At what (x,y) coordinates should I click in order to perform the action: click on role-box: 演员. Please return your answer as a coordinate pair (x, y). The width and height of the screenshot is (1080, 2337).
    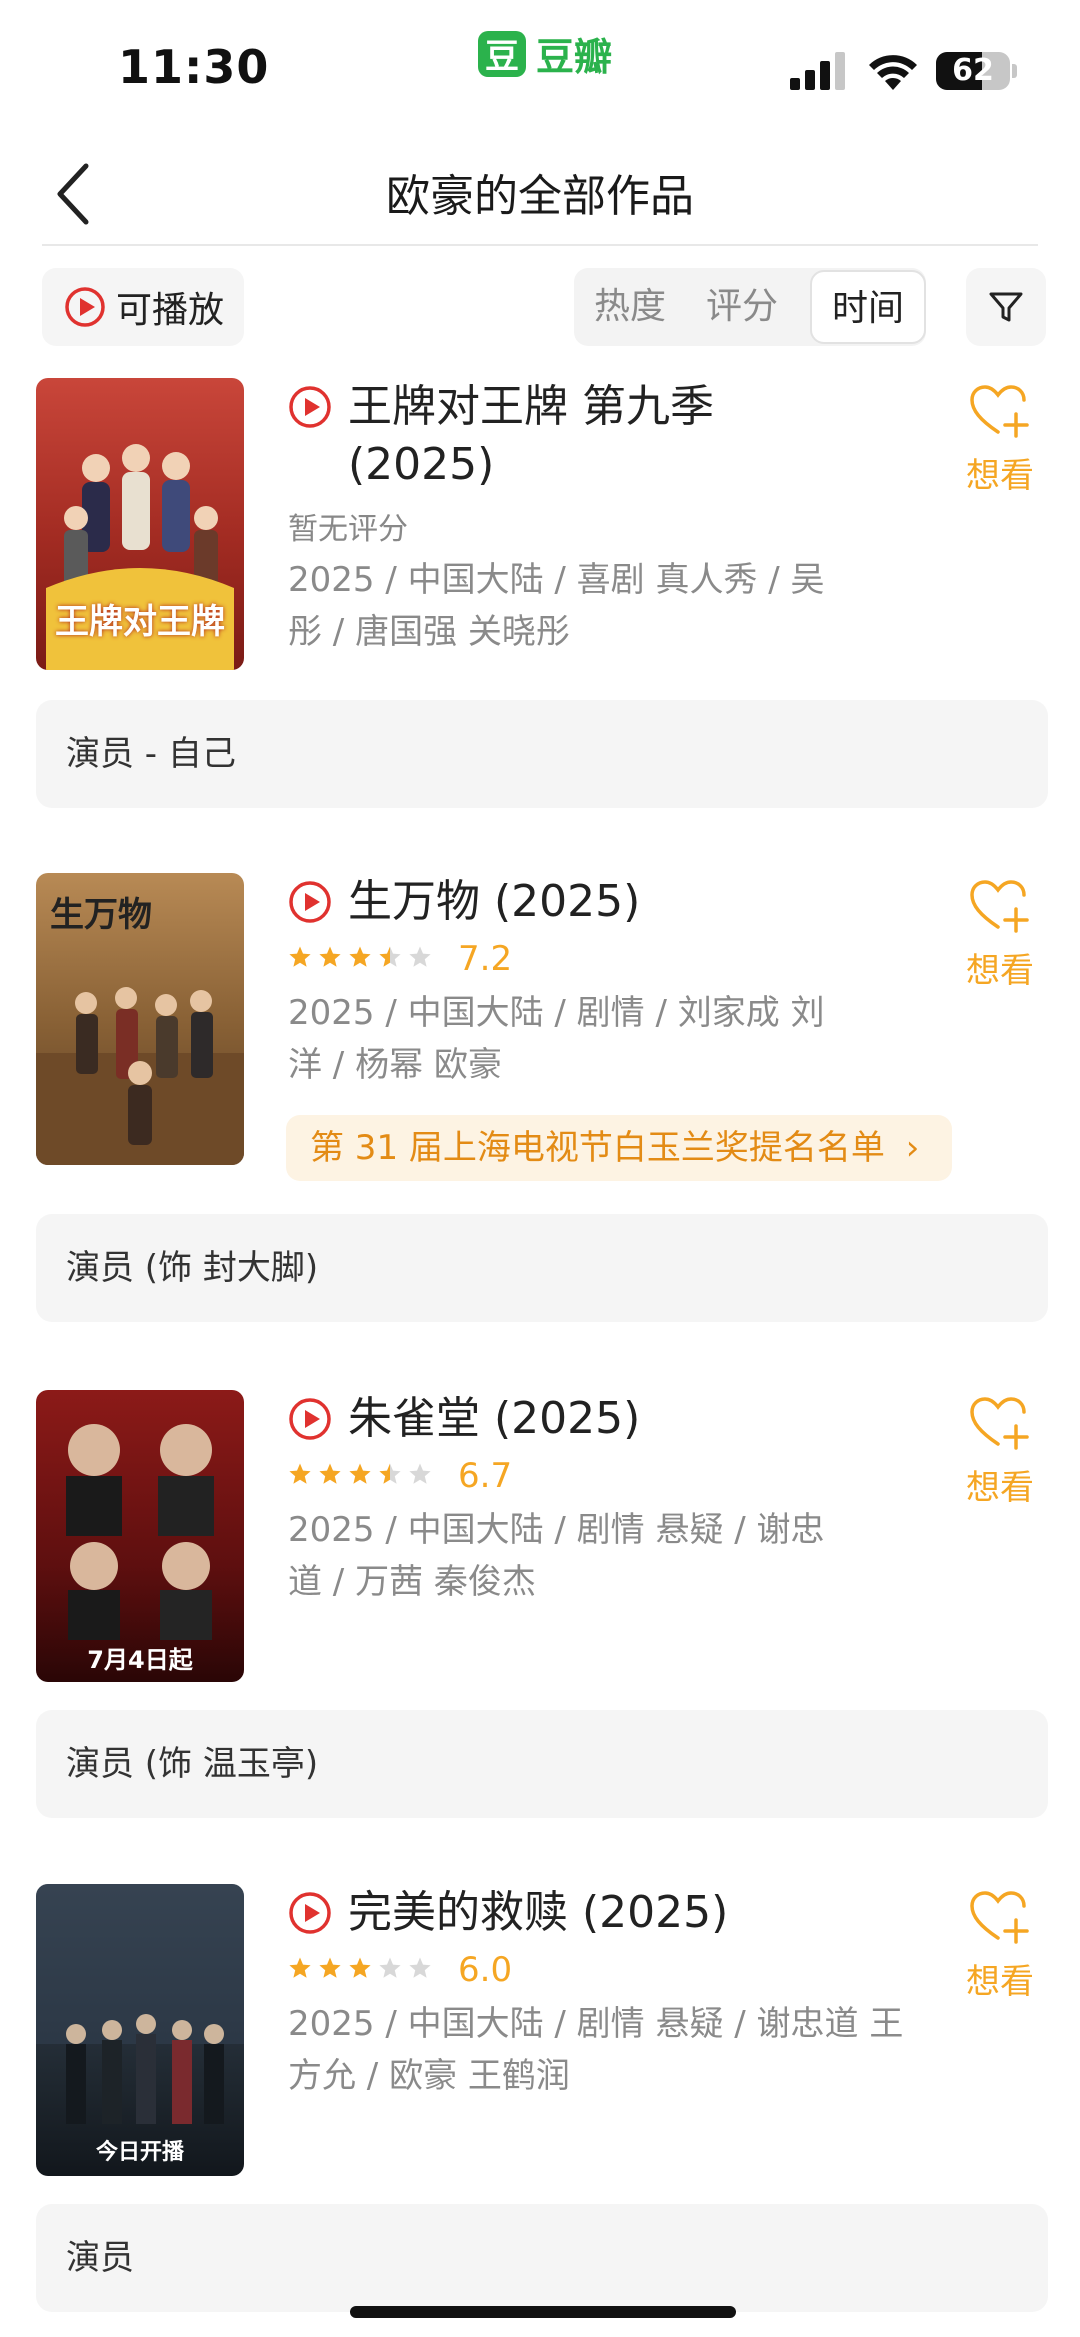
    Looking at the image, I should click on (542, 2258).